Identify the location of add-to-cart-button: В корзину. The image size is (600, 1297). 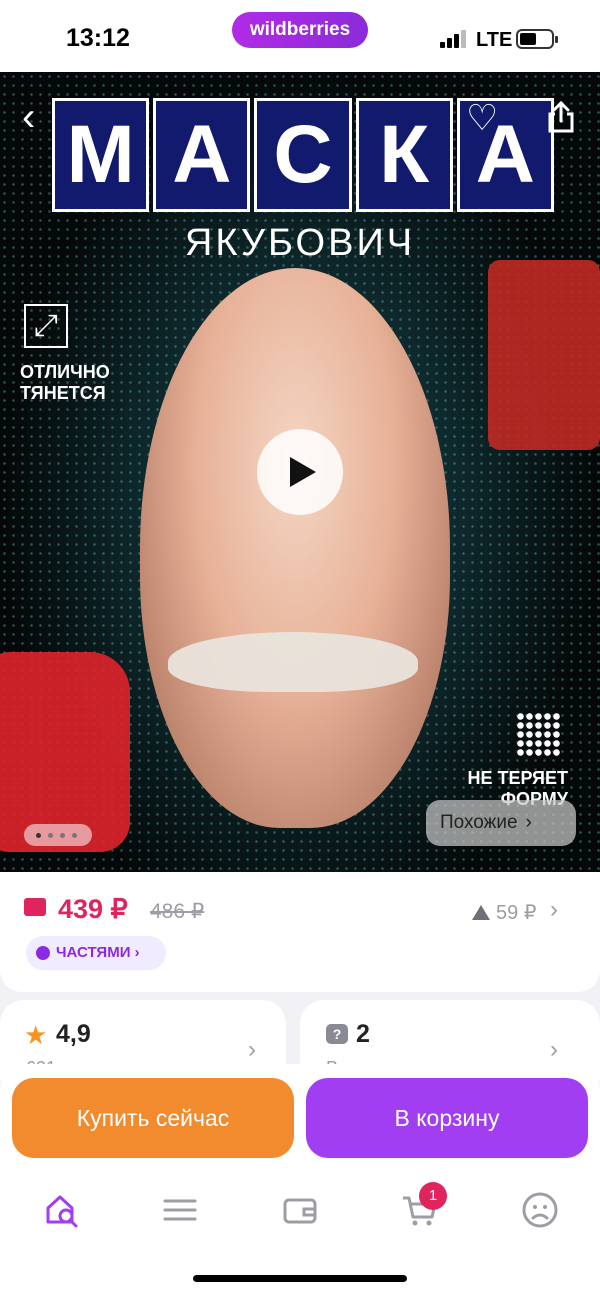
(447, 1118).